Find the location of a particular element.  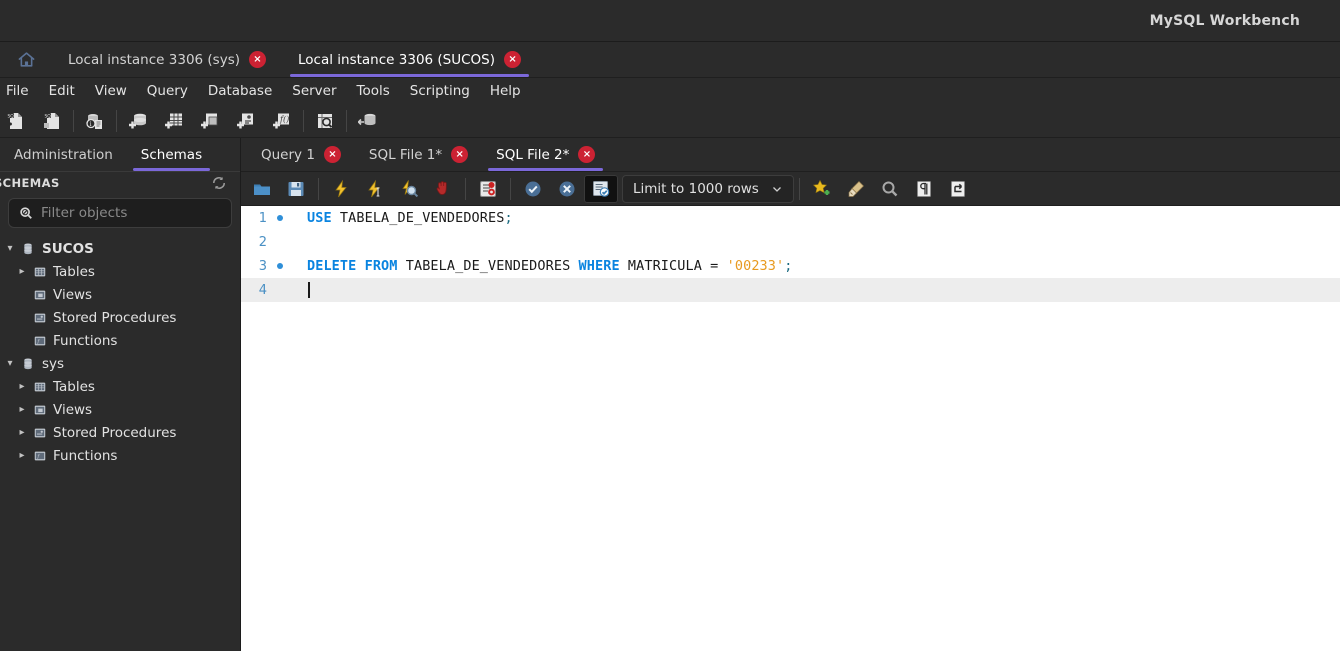

menu-tools: Tools is located at coordinates (373, 91).